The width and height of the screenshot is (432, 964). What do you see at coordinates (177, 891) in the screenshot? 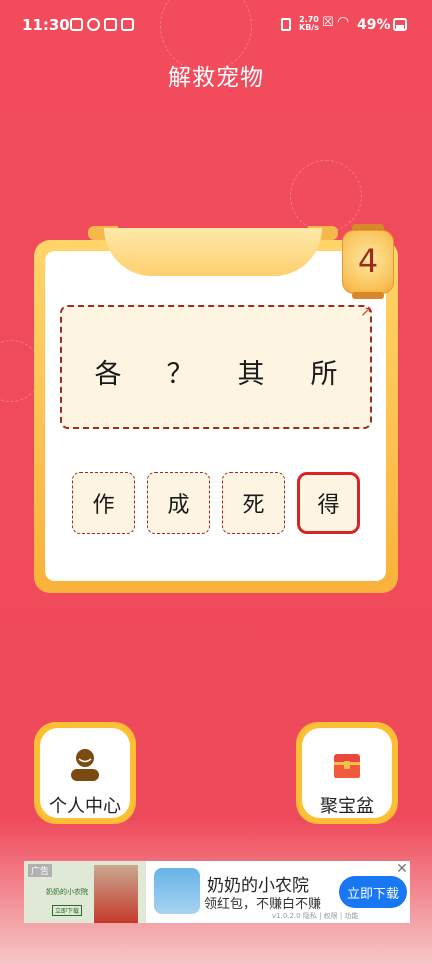
I see `ad-app-icon` at bounding box center [177, 891].